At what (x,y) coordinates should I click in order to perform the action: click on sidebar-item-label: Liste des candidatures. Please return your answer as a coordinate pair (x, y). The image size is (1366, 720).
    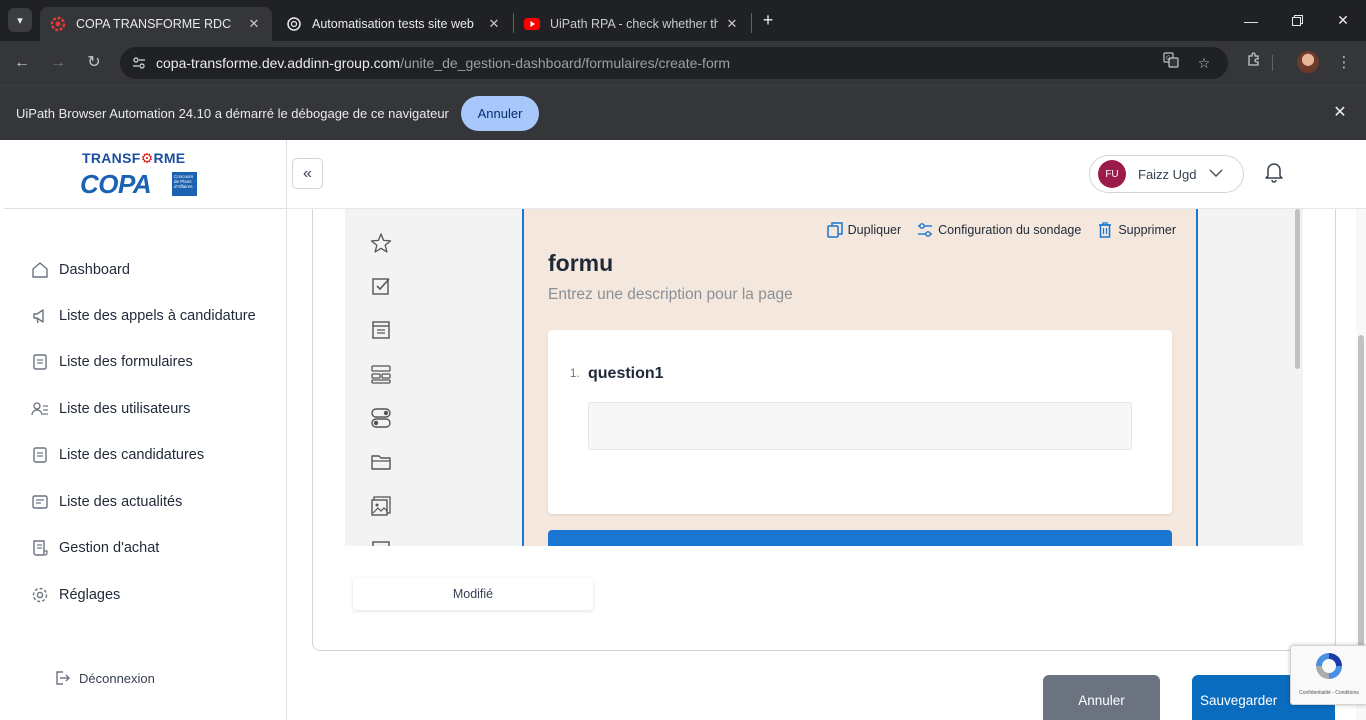
    Looking at the image, I should click on (132, 455).